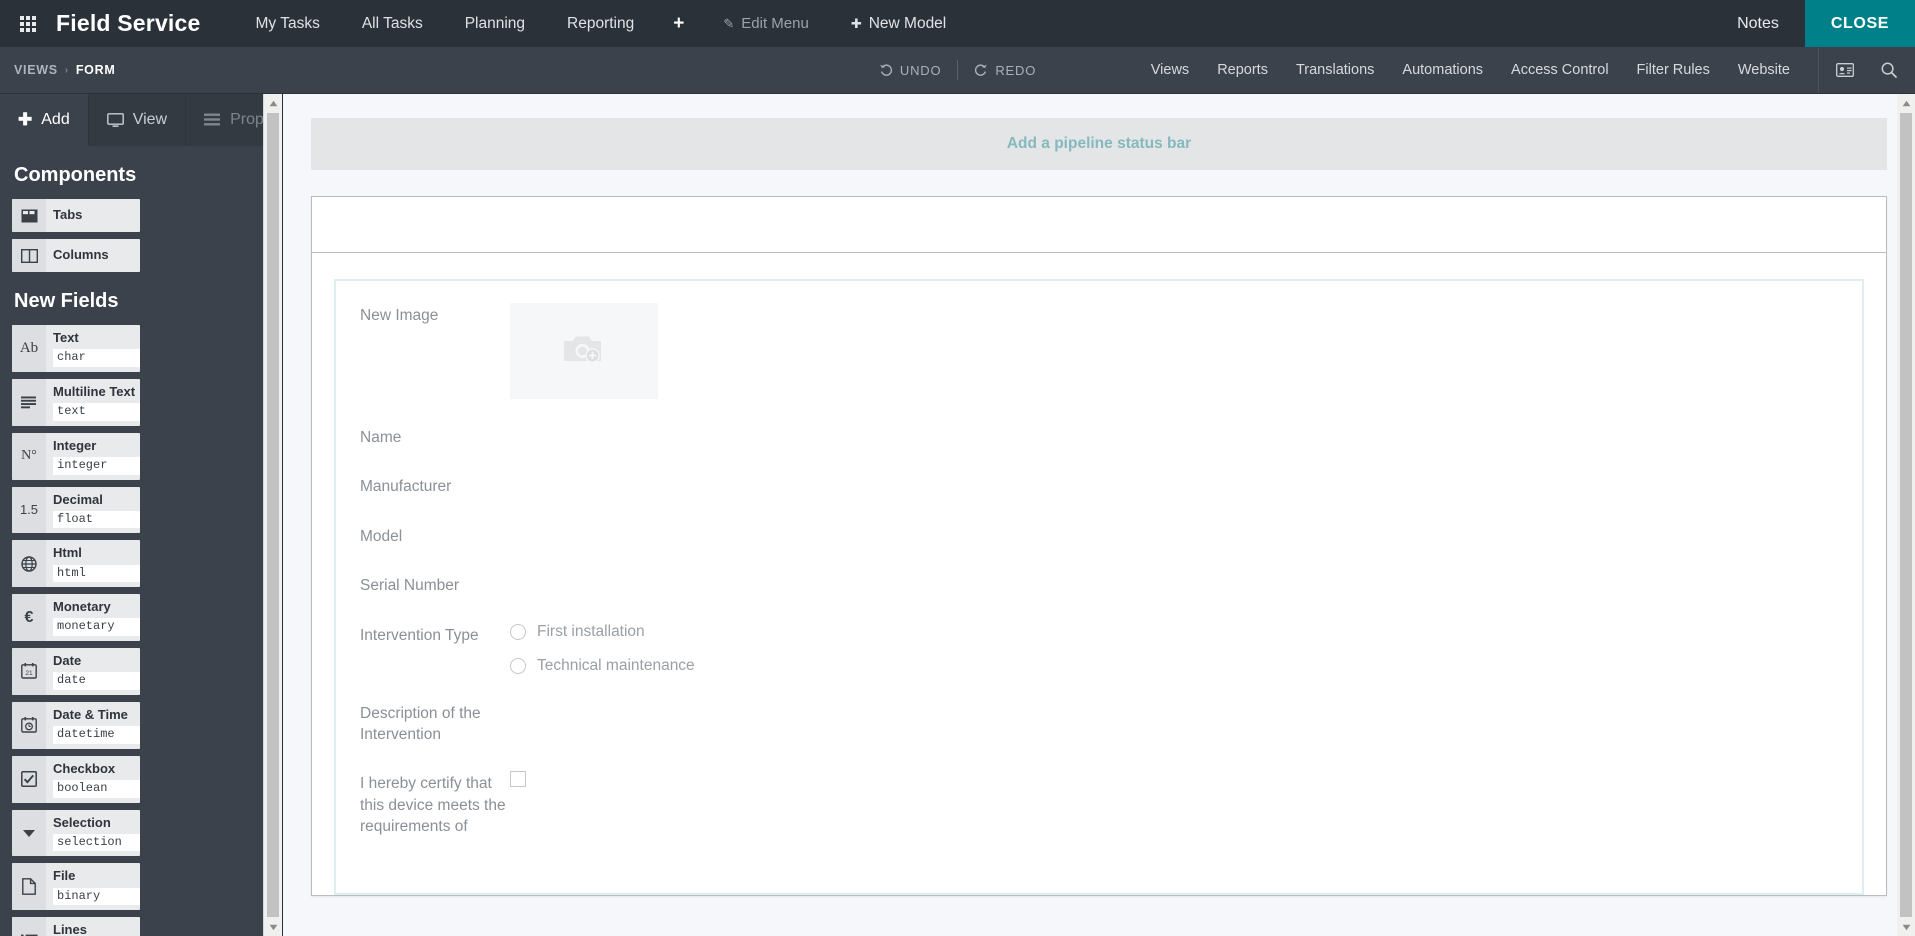 The width and height of the screenshot is (1915, 936). Describe the element at coordinates (76, 348) in the screenshot. I see `field-card-text: Ab Text char` at that location.